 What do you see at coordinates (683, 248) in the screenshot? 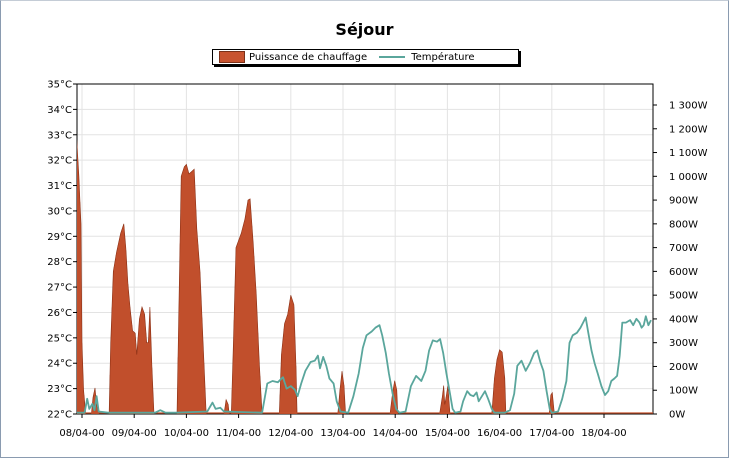
I see `y-right-tick-label: 700W` at bounding box center [683, 248].